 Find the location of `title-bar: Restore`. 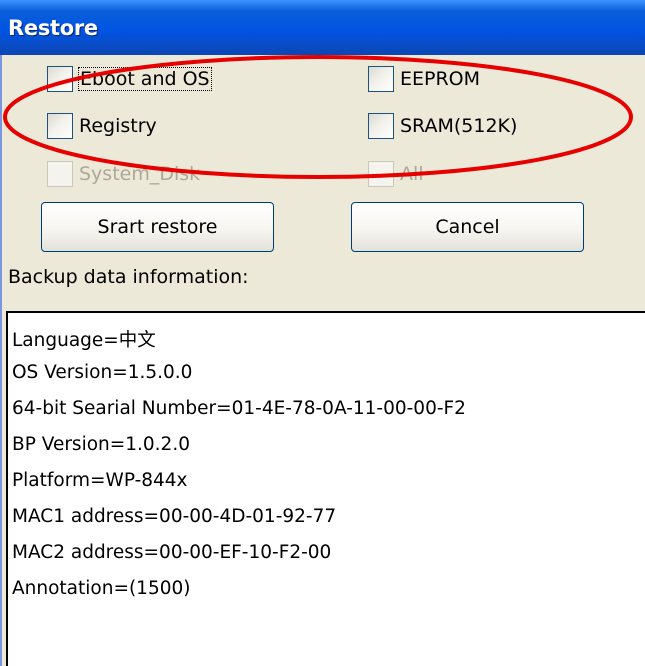

title-bar: Restore is located at coordinates (322, 27).